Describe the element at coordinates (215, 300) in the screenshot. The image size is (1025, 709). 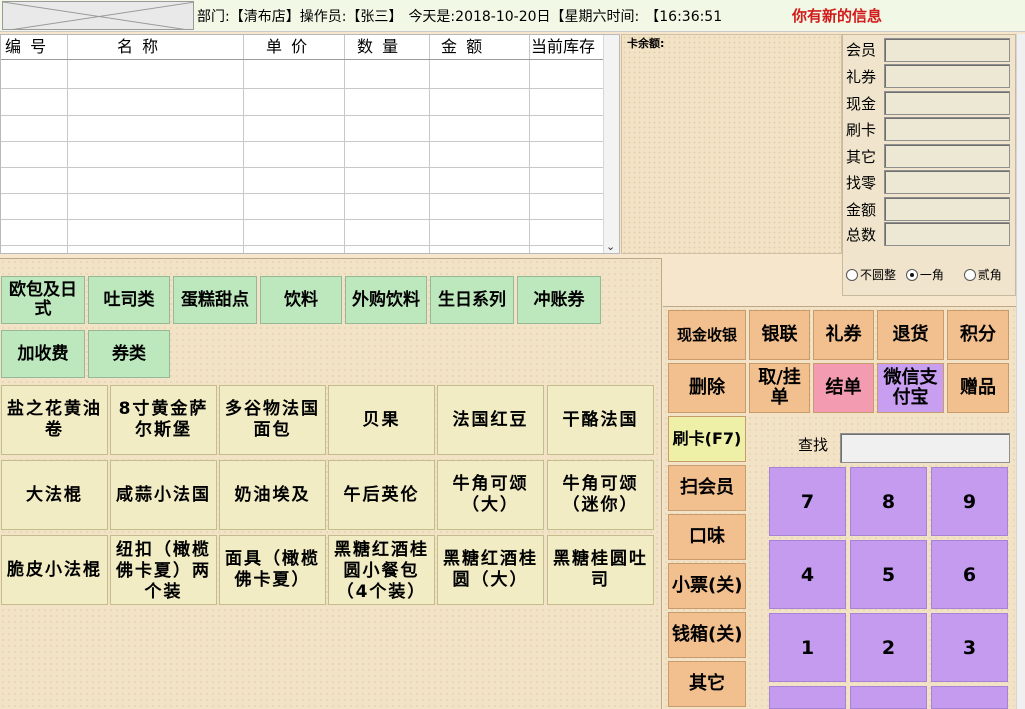
I see `category-cake-dessert: 蛋糕甜点` at that location.